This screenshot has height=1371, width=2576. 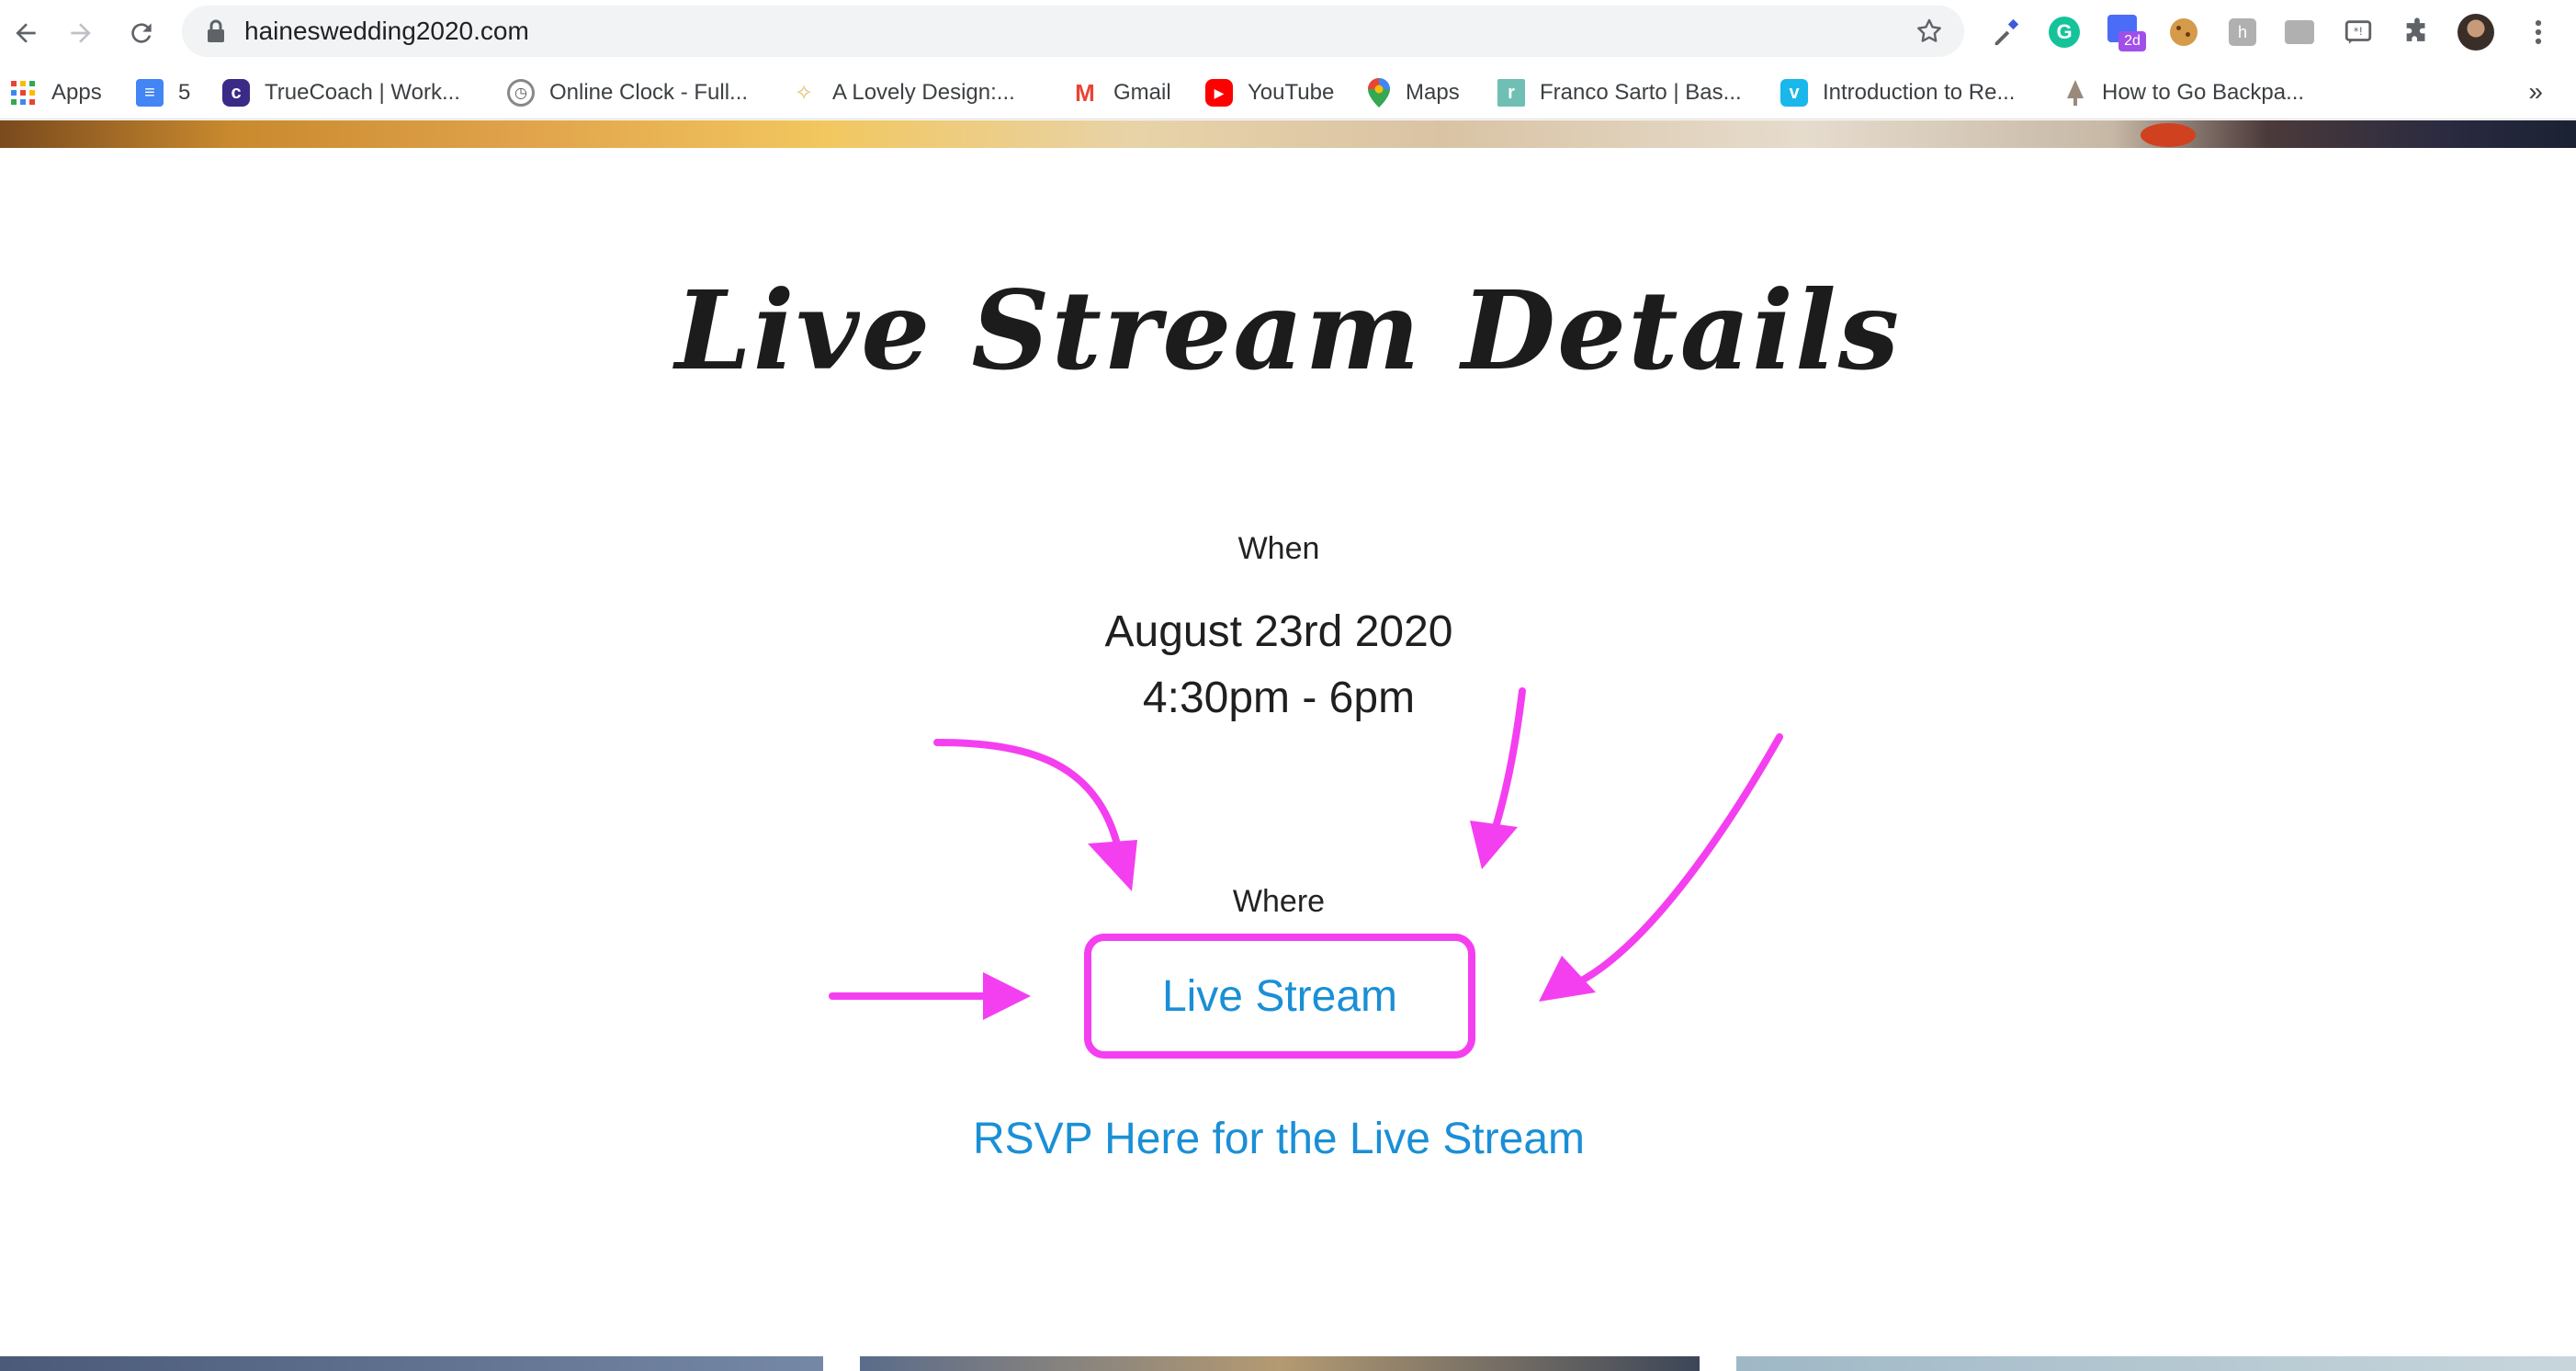 What do you see at coordinates (1278, 549) in the screenshot?
I see `when-label: When` at bounding box center [1278, 549].